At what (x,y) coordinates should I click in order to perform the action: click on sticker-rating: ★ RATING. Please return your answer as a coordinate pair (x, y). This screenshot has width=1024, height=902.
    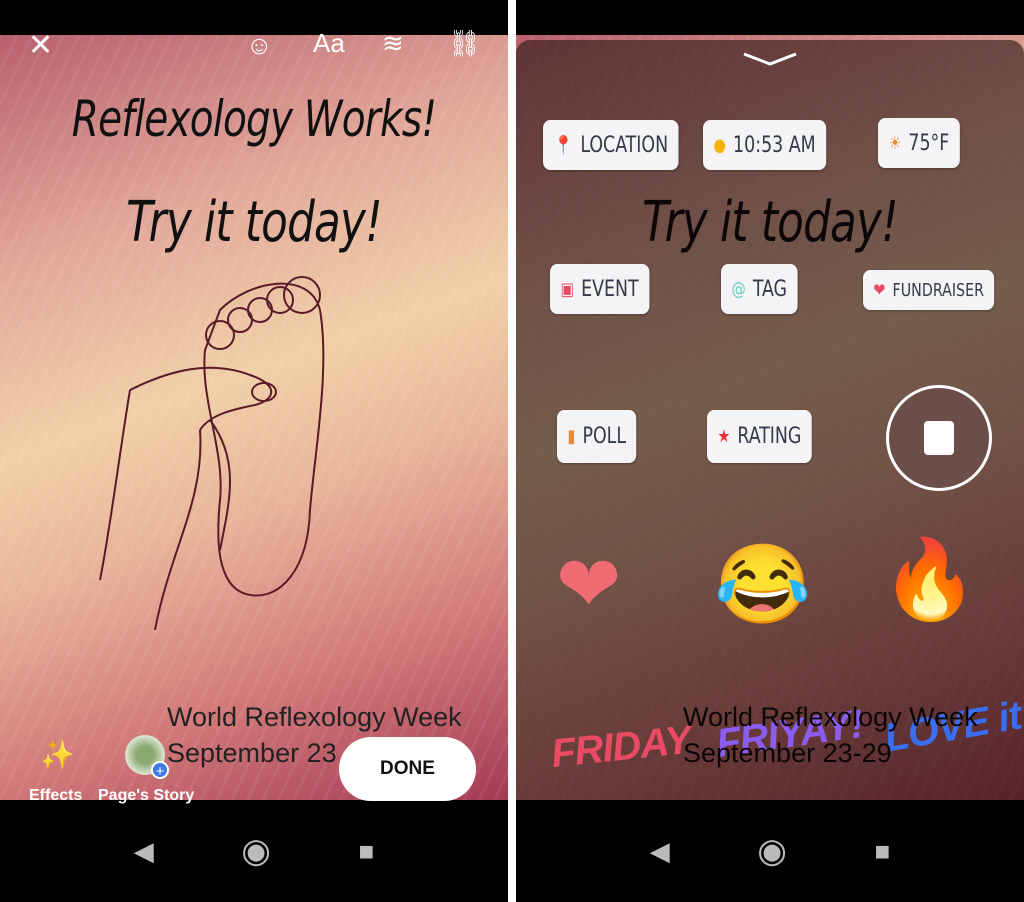
    Looking at the image, I should click on (759, 436).